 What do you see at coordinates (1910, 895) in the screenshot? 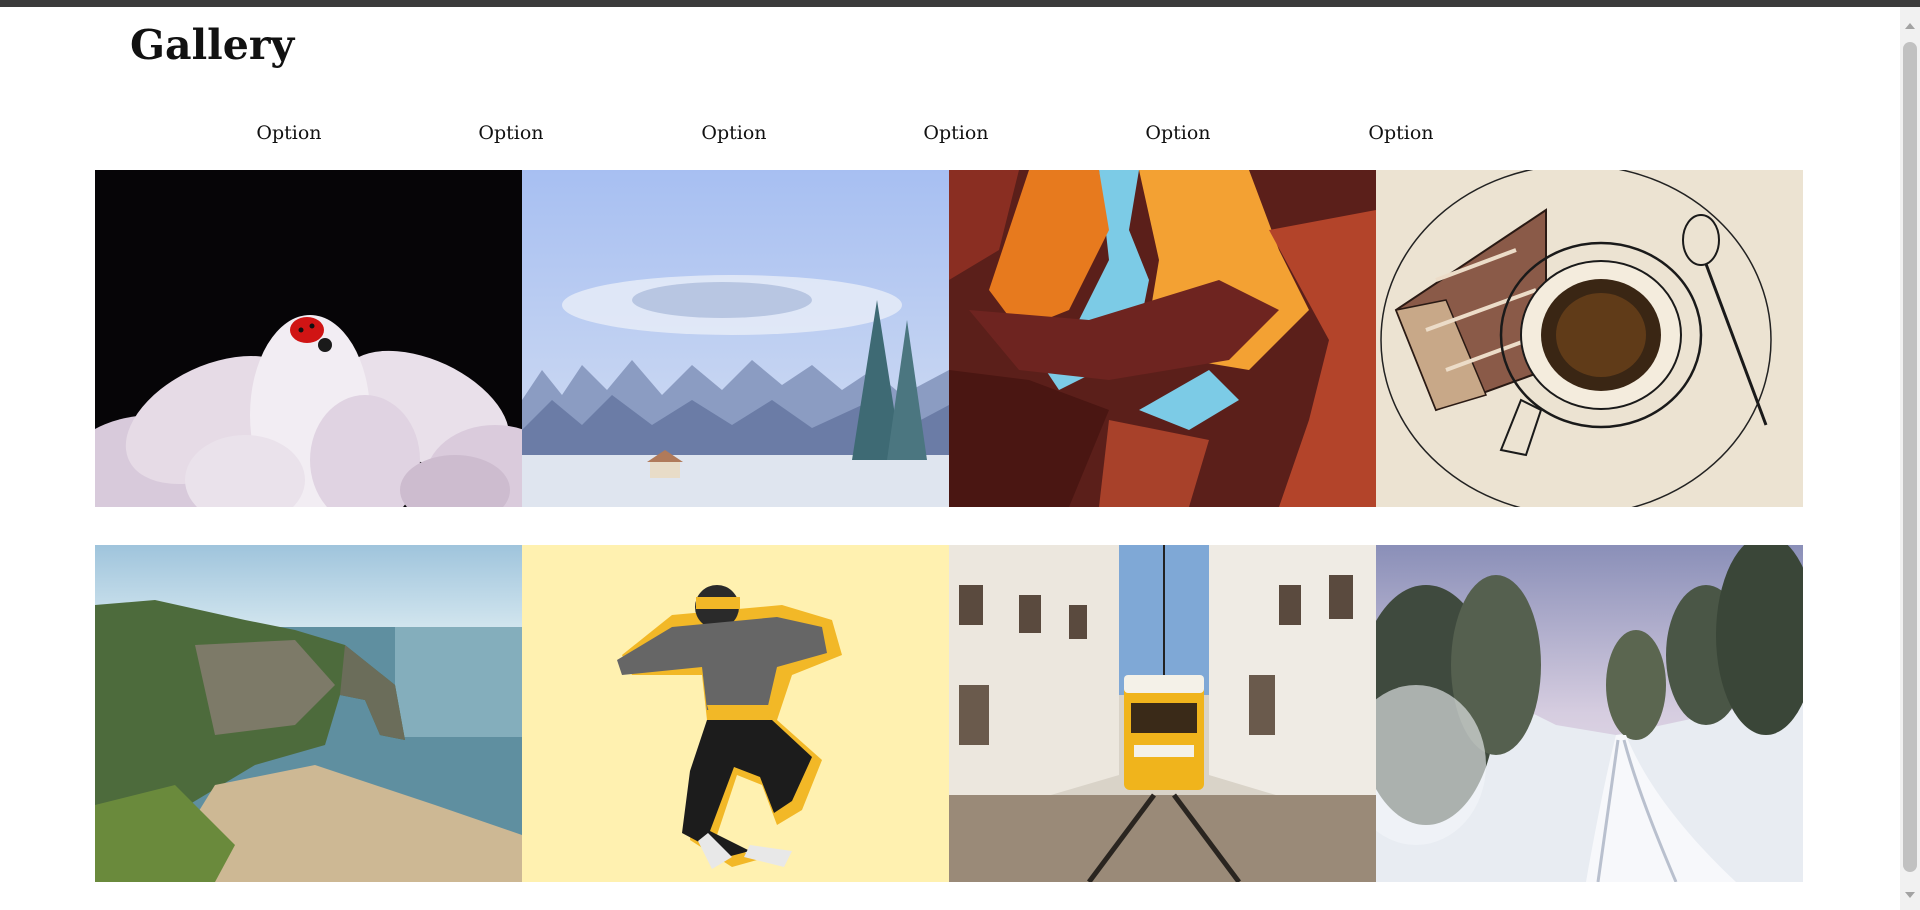
I see `scroll-down-arrow-icon` at bounding box center [1910, 895].